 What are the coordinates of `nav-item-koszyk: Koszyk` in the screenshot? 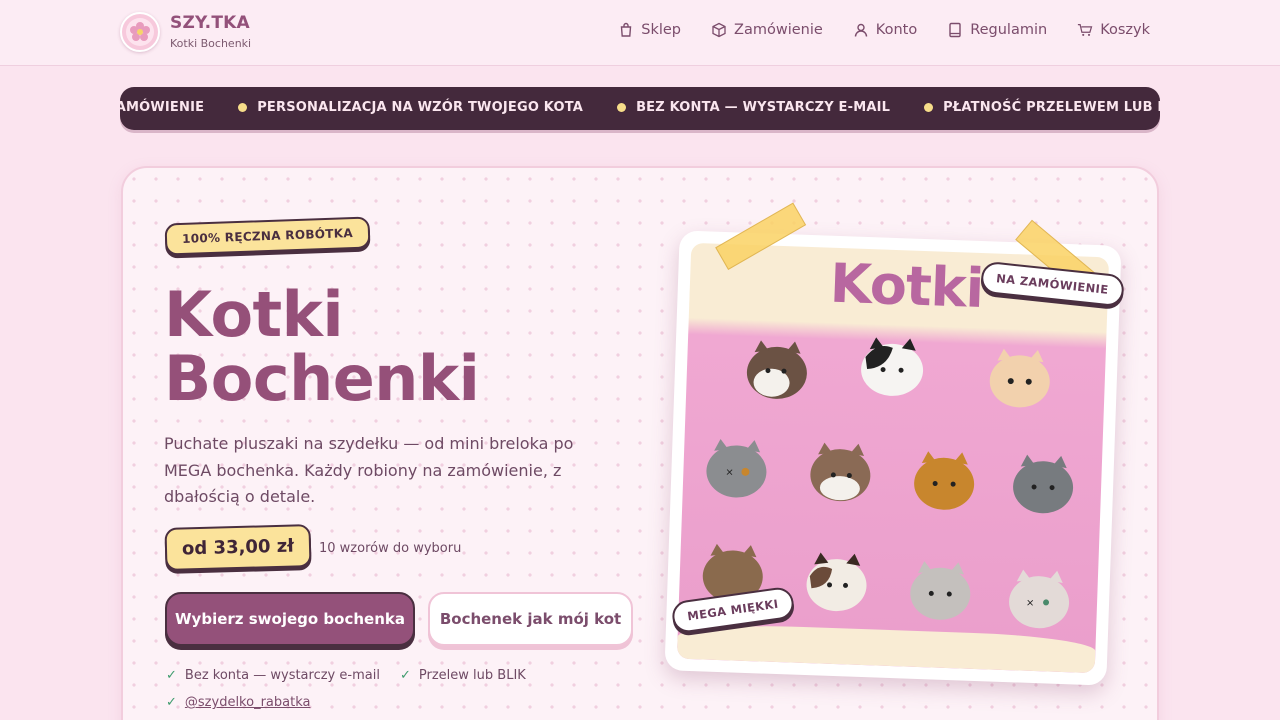 It's located at (1113, 30).